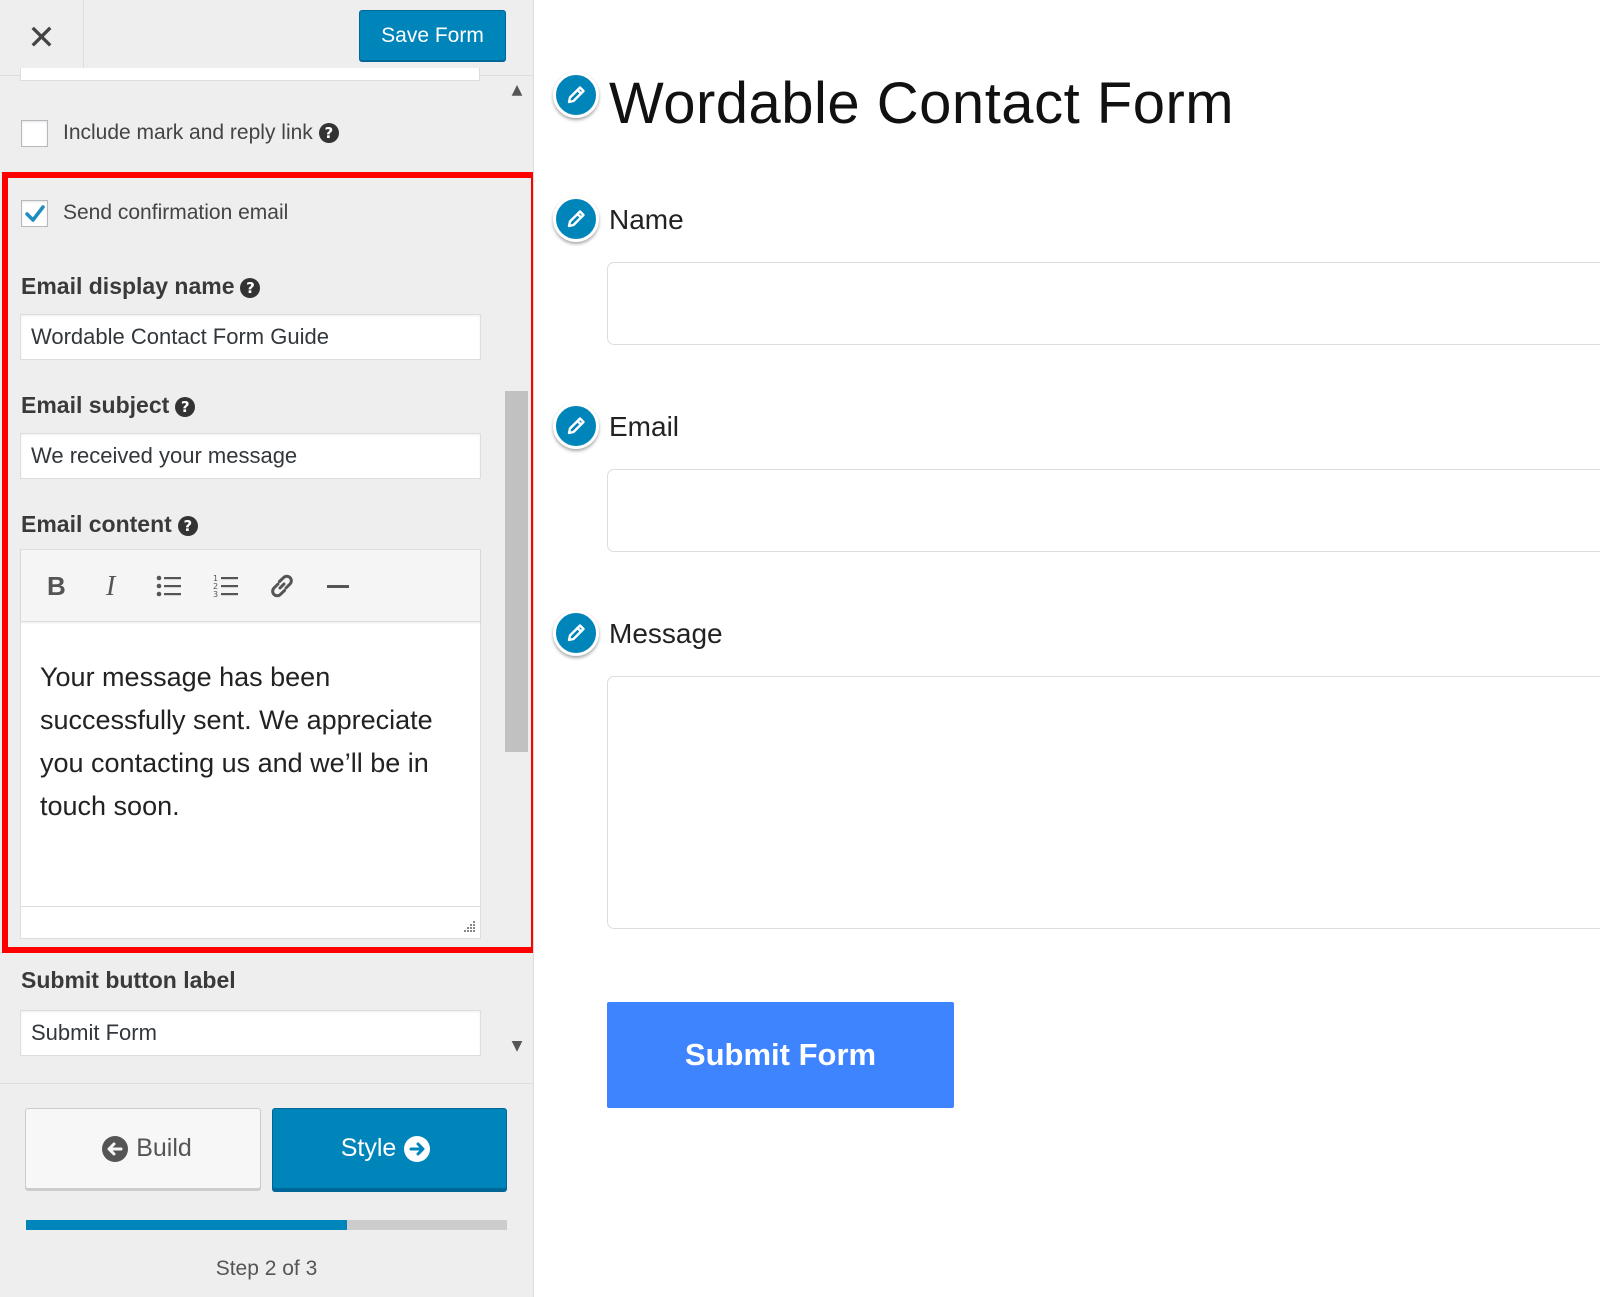 This screenshot has width=1600, height=1297. What do you see at coordinates (141, 286) in the screenshot?
I see `email-display-name-label: Email display name?` at bounding box center [141, 286].